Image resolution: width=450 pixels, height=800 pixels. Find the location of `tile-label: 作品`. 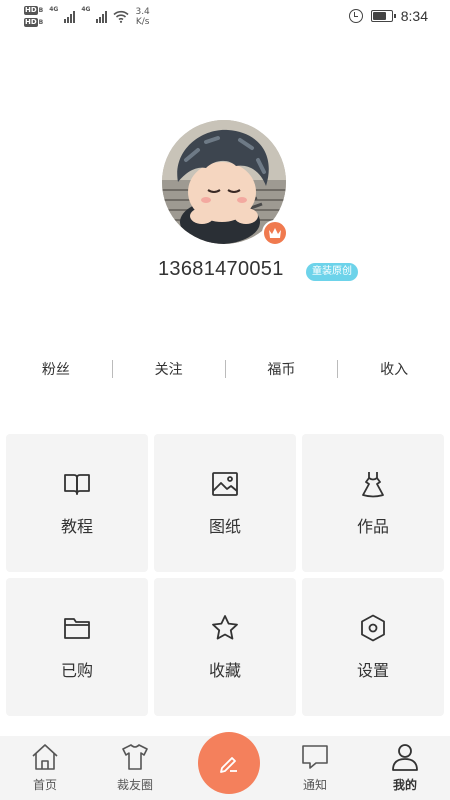

tile-label: 作品 is located at coordinates (372, 526).